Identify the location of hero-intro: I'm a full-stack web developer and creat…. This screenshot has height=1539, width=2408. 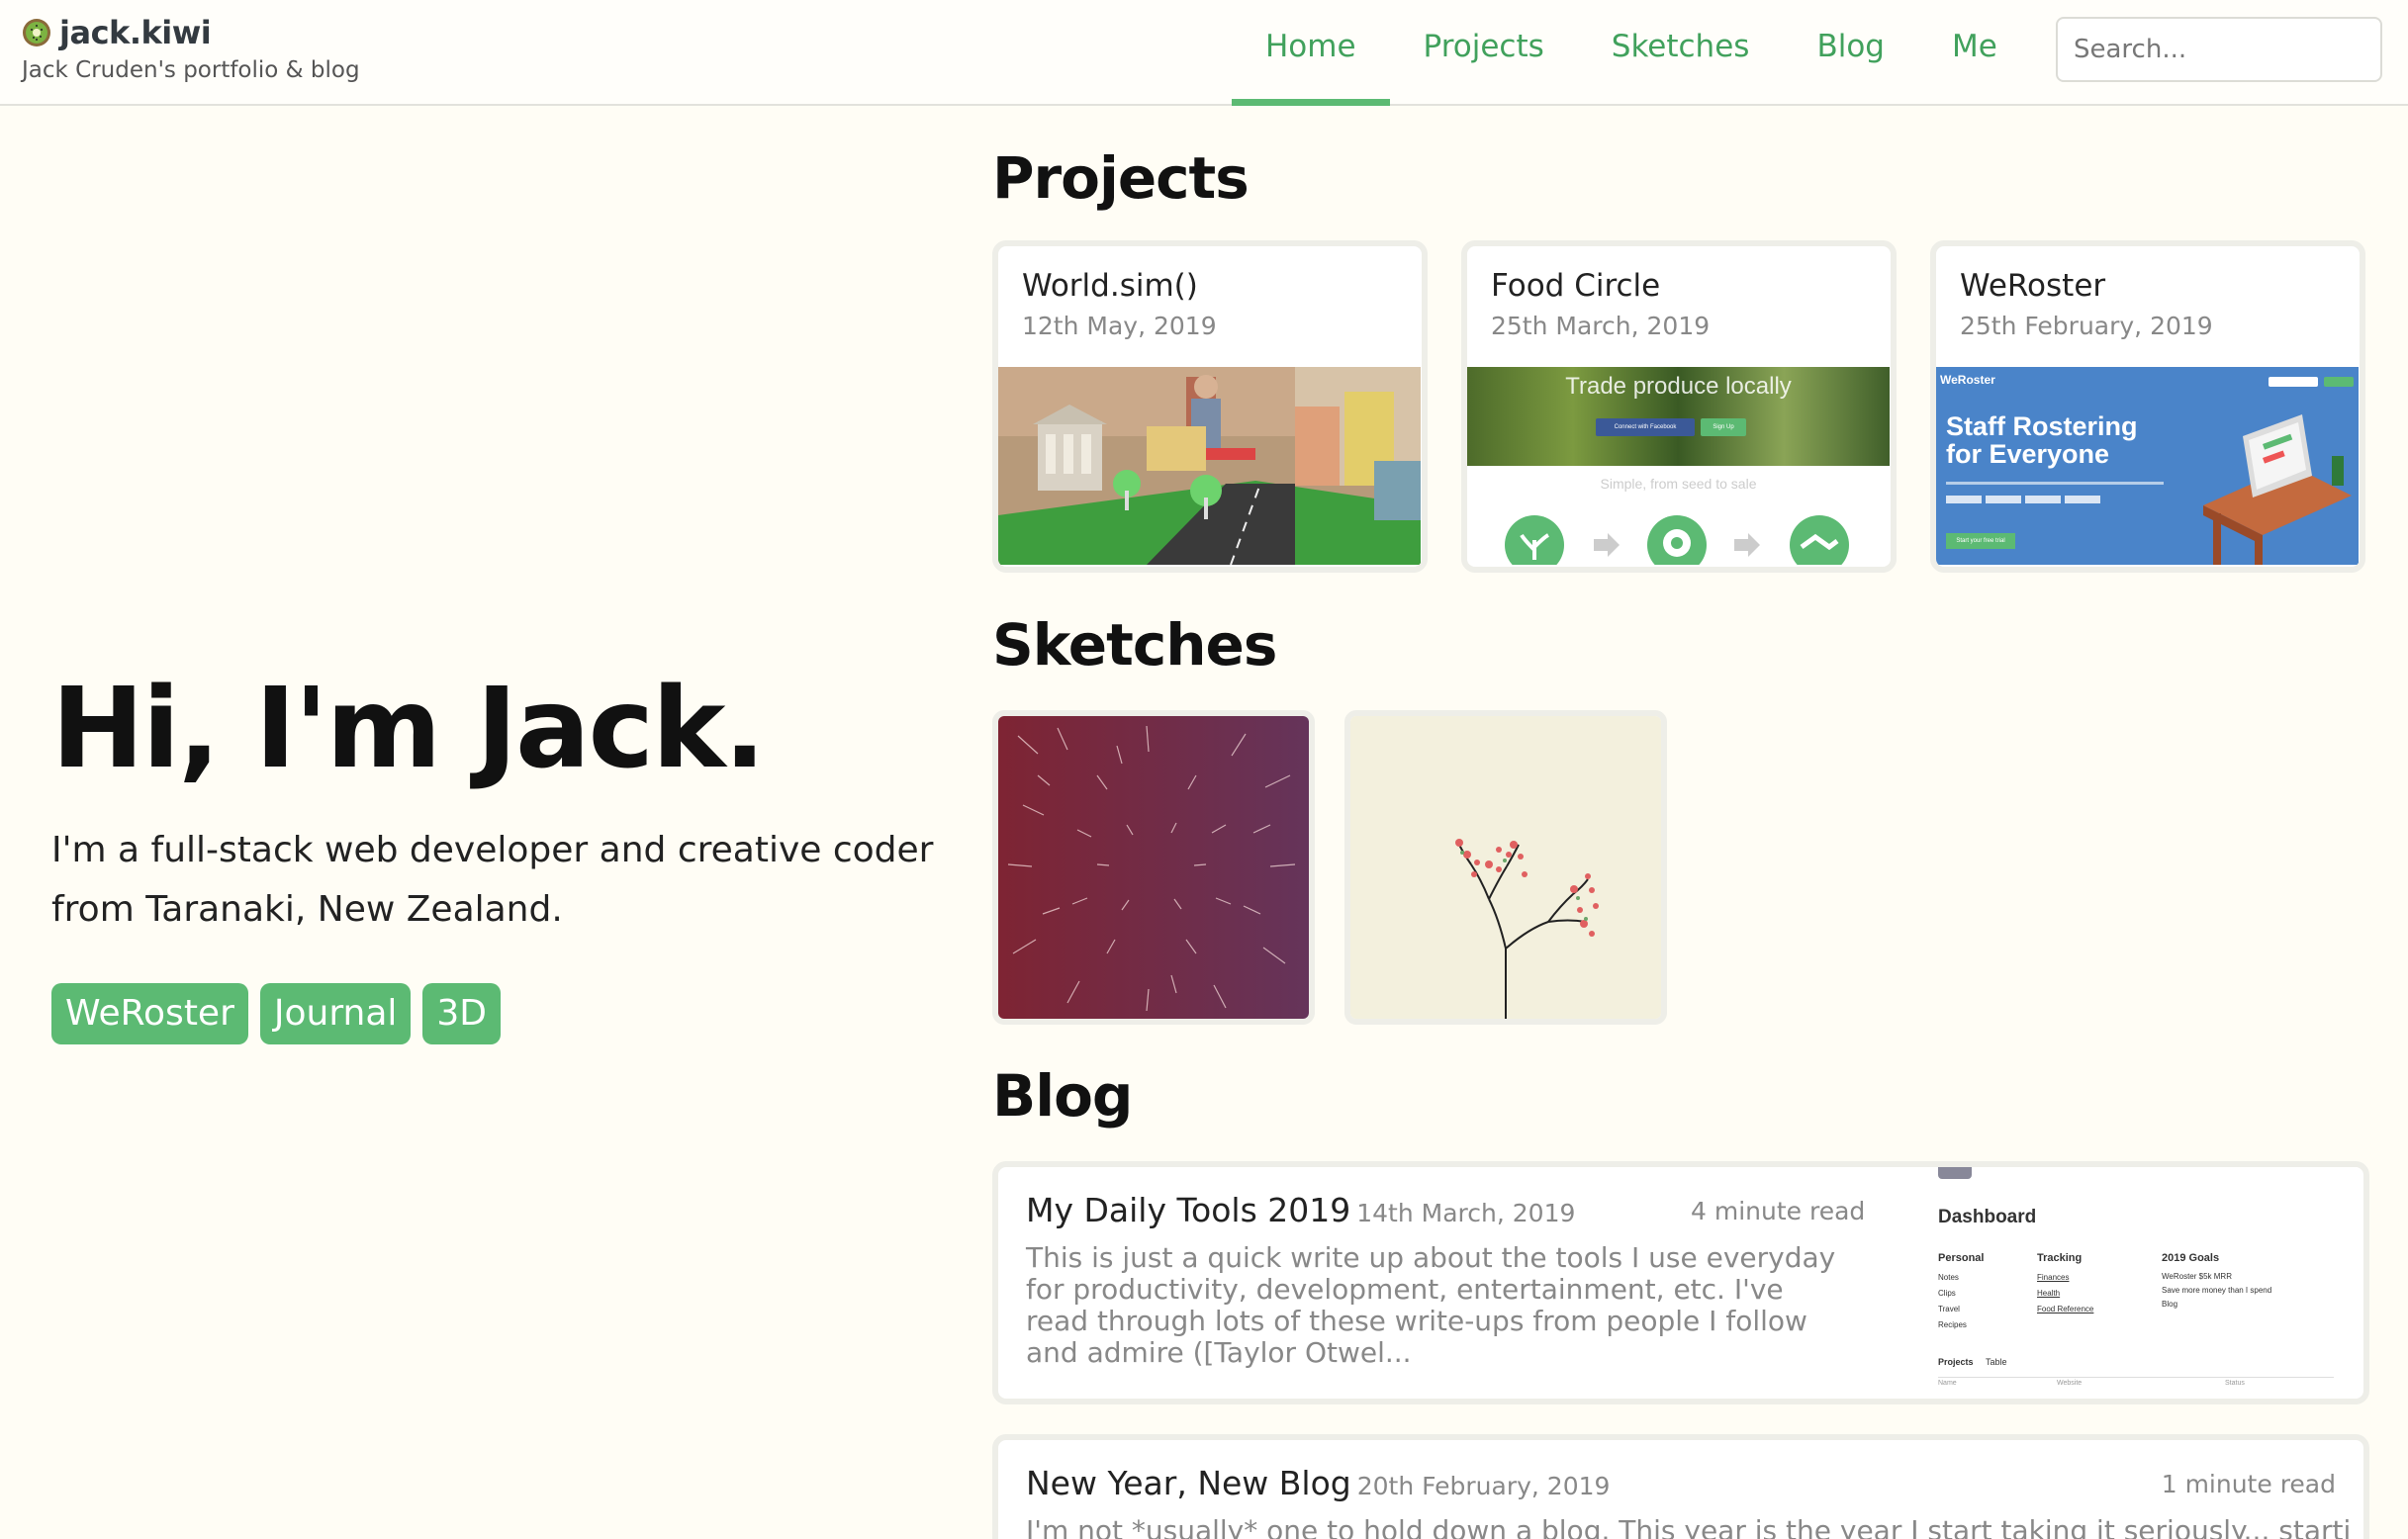
(492, 880).